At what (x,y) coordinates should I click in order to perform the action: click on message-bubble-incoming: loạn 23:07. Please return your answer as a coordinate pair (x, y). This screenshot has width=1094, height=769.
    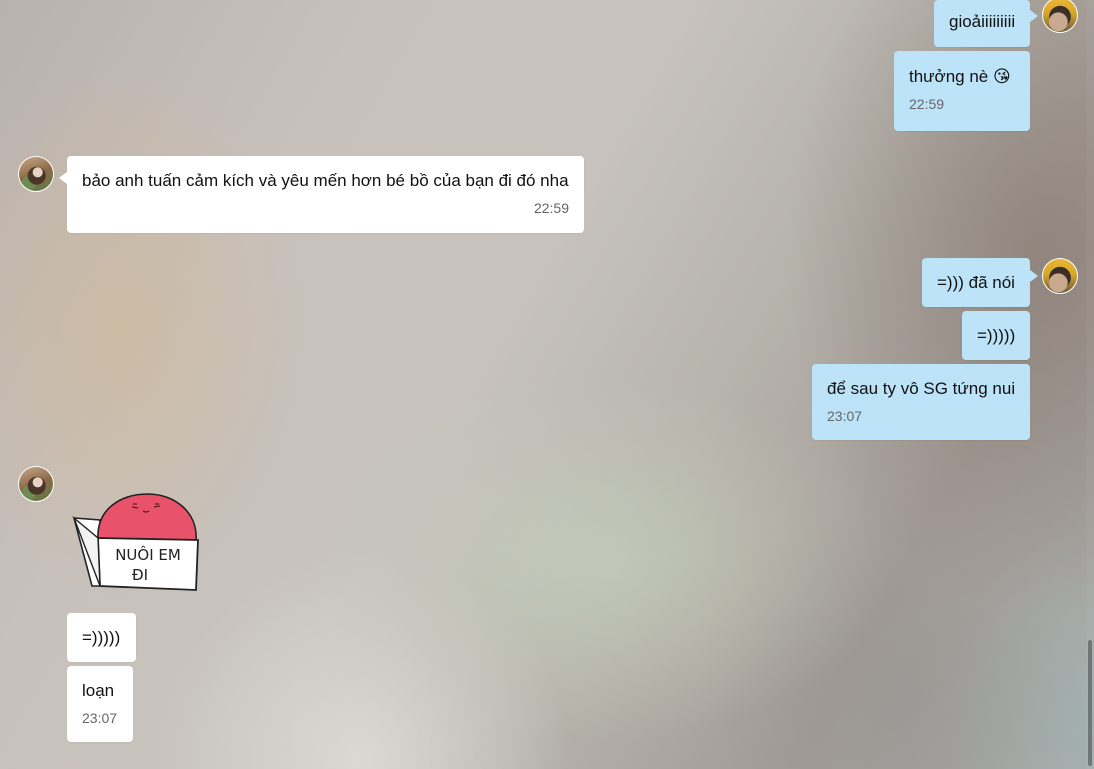
    Looking at the image, I should click on (100, 704).